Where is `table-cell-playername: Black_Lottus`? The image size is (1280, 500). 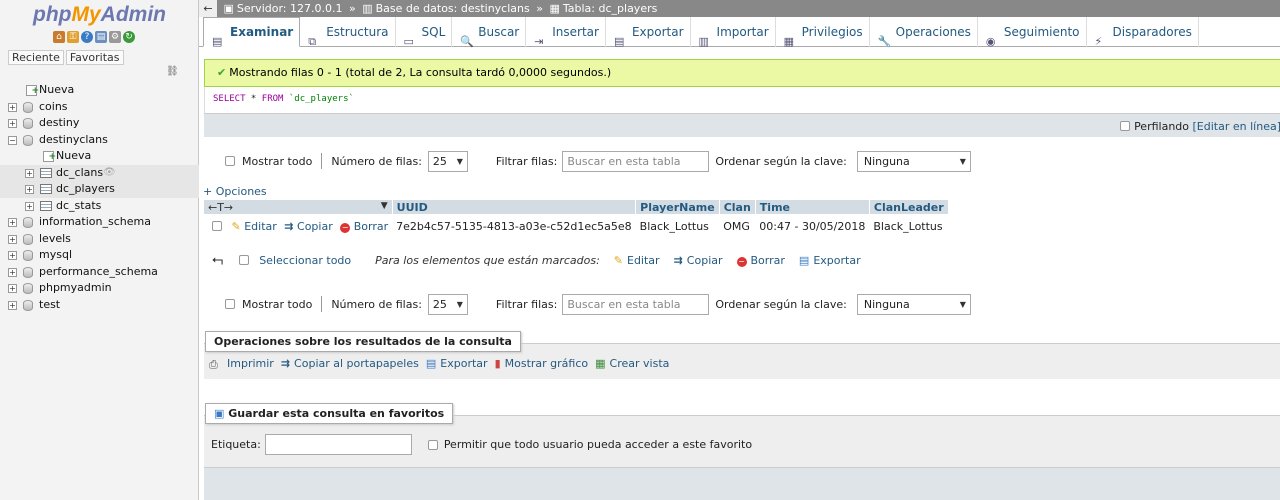 table-cell-playername: Black_Lottus is located at coordinates (678, 227).